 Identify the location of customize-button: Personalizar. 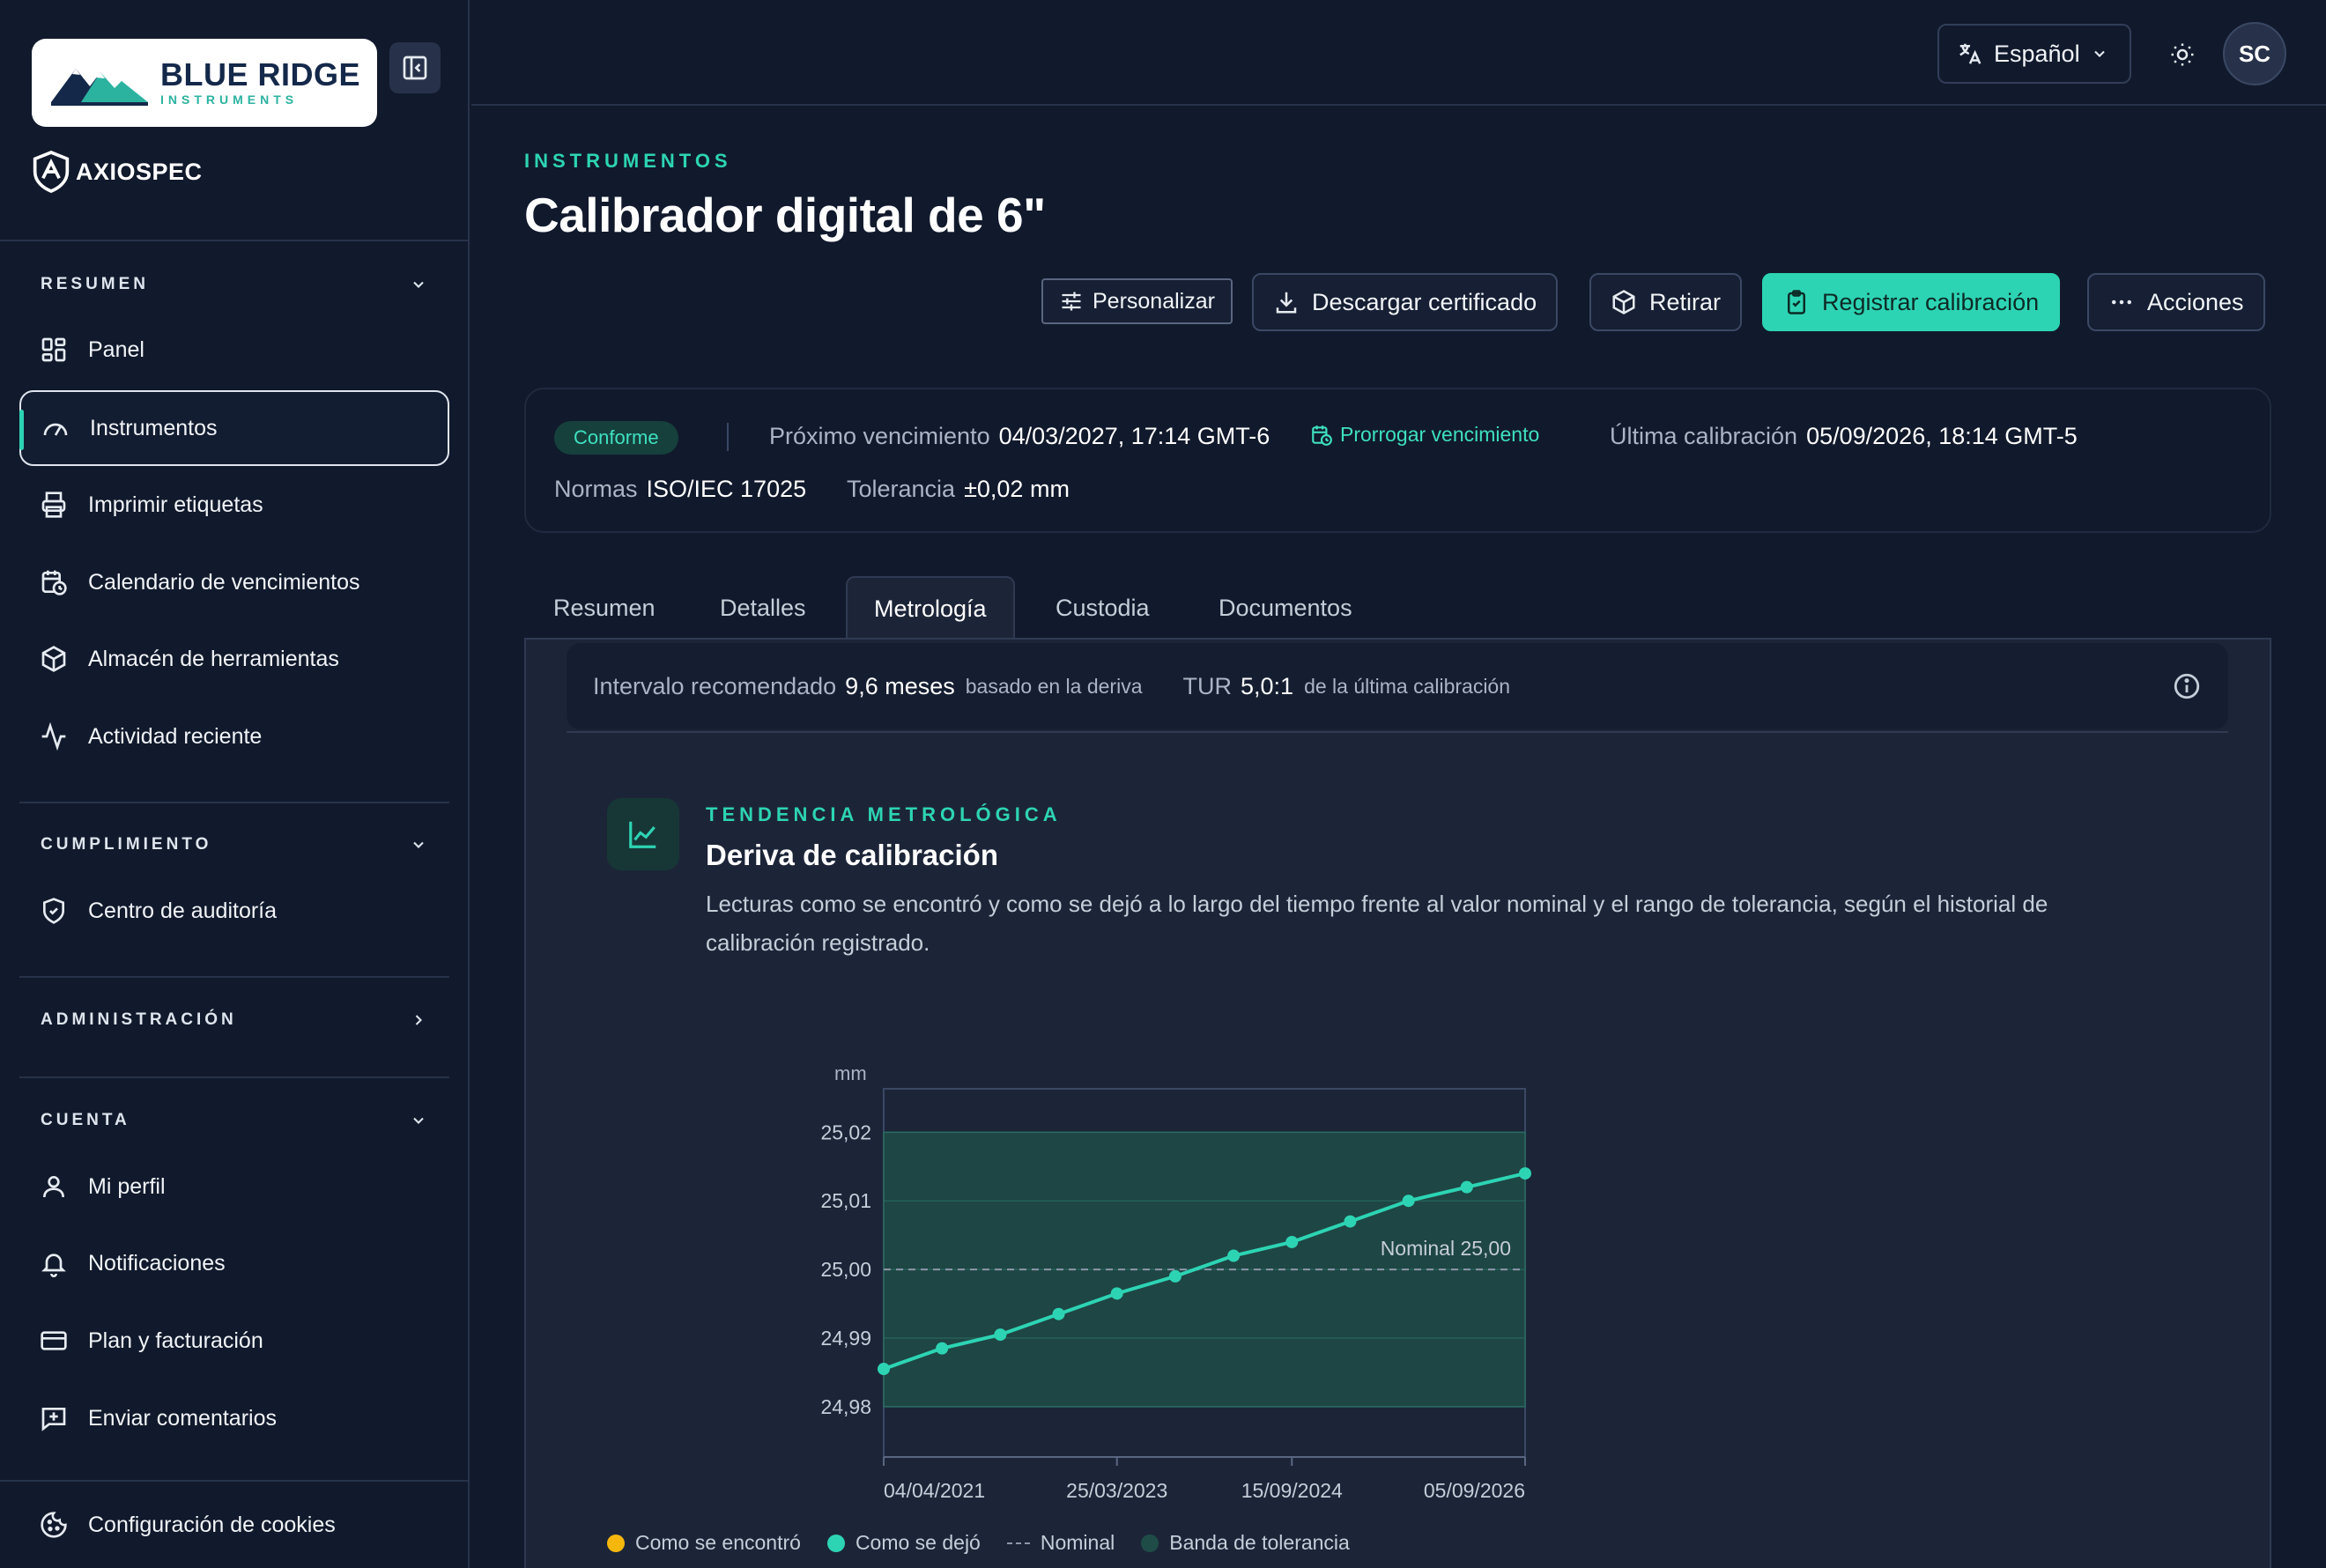
(1137, 301).